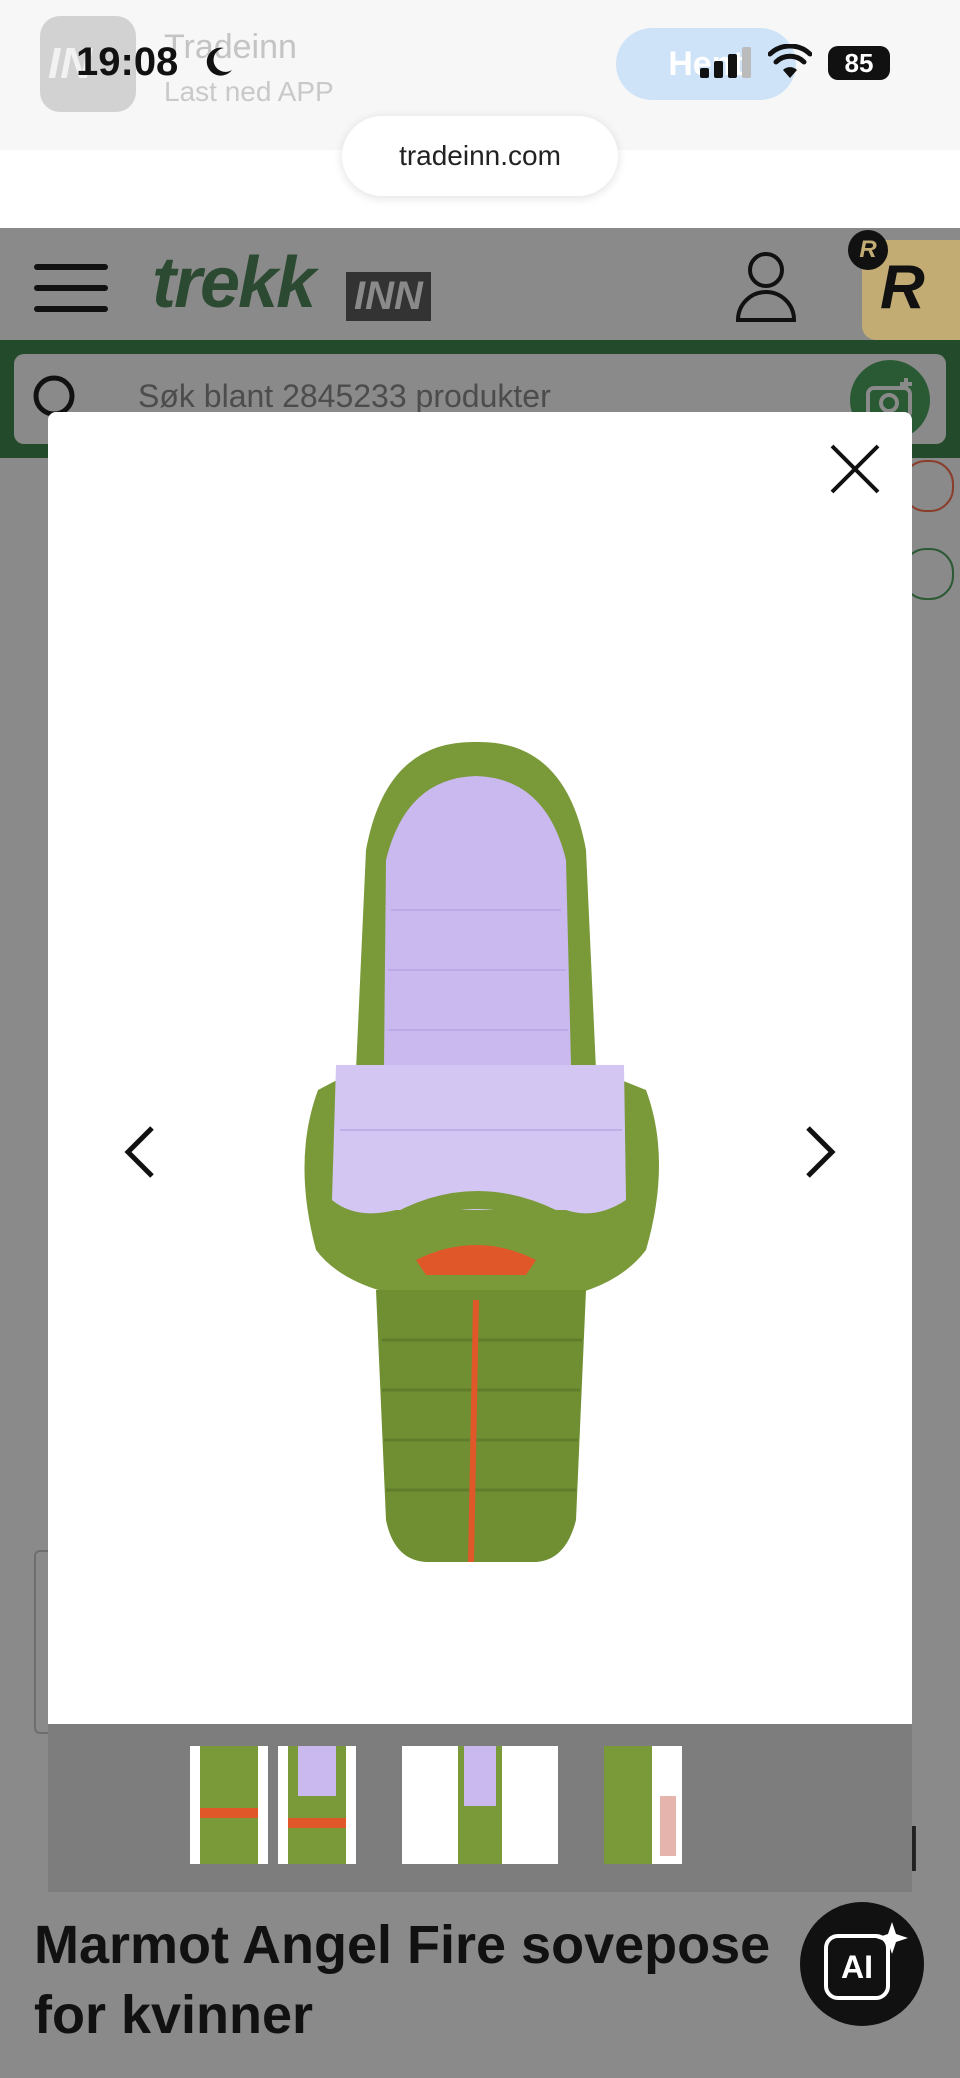 The width and height of the screenshot is (960, 2078). I want to click on chevron-left-icon, so click(140, 1152).